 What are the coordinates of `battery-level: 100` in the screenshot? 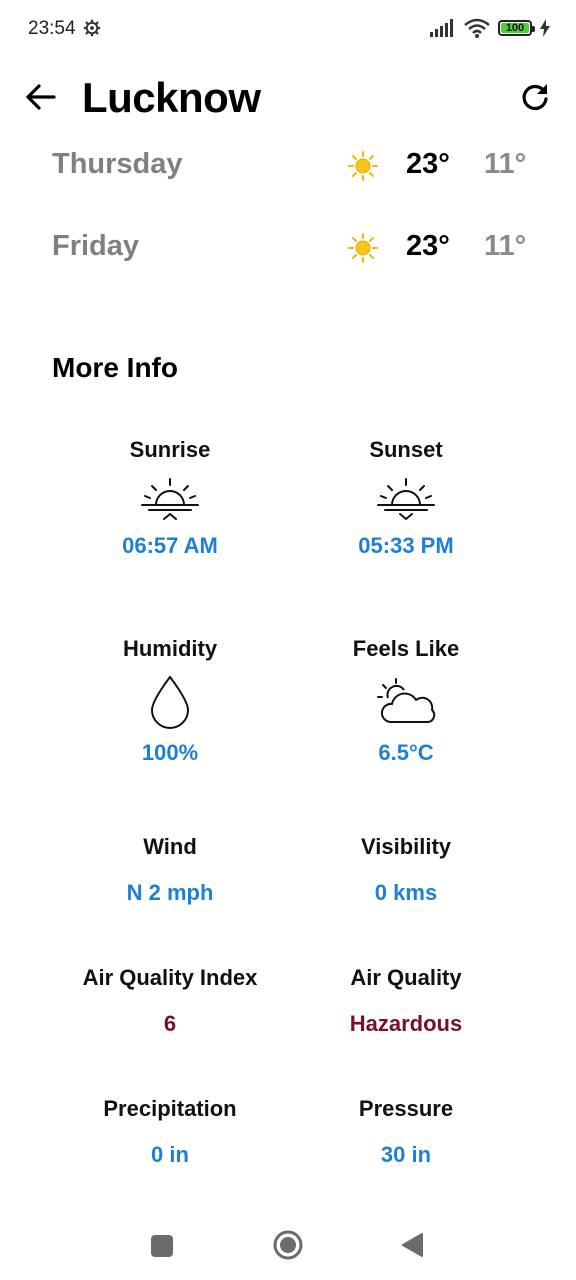 It's located at (515, 28).